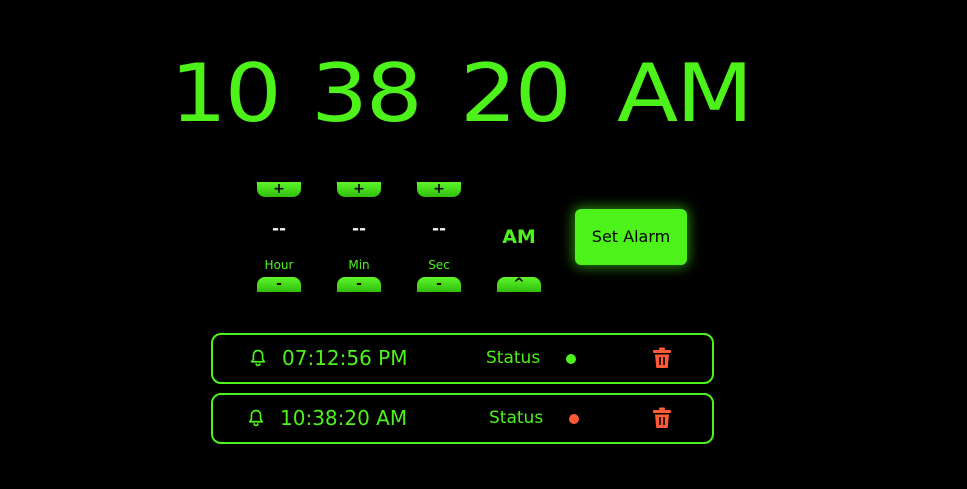 This screenshot has width=967, height=489. Describe the element at coordinates (345, 358) in the screenshot. I see `alarm-time: 07:12:56 PM` at that location.